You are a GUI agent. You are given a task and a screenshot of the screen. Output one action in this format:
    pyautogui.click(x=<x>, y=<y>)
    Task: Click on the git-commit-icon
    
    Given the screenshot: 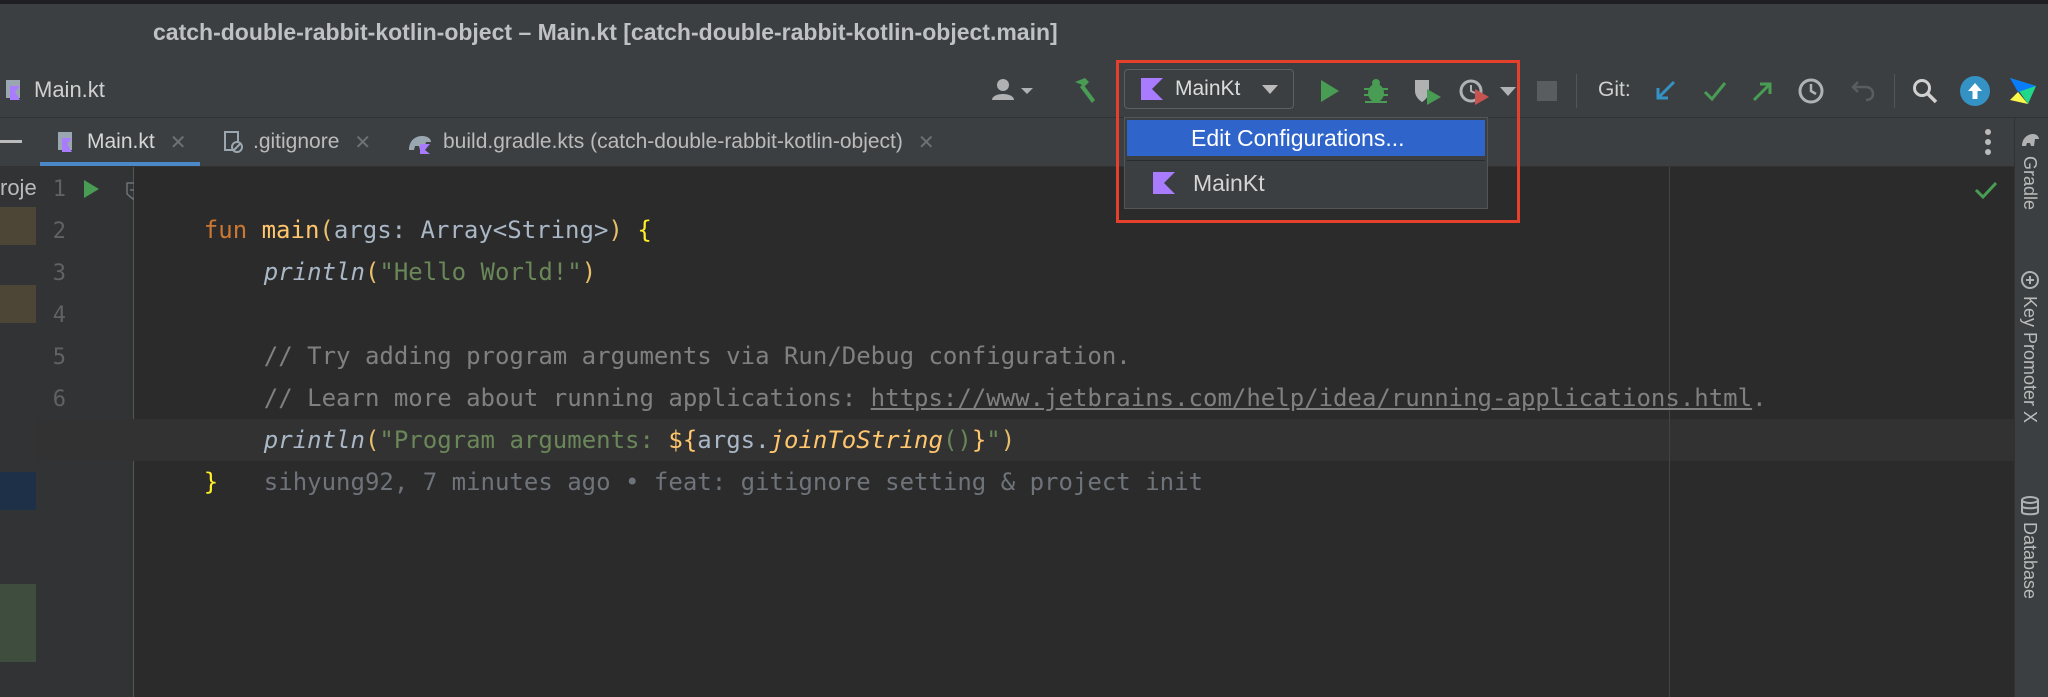 What is the action you would take?
    pyautogui.click(x=1715, y=91)
    